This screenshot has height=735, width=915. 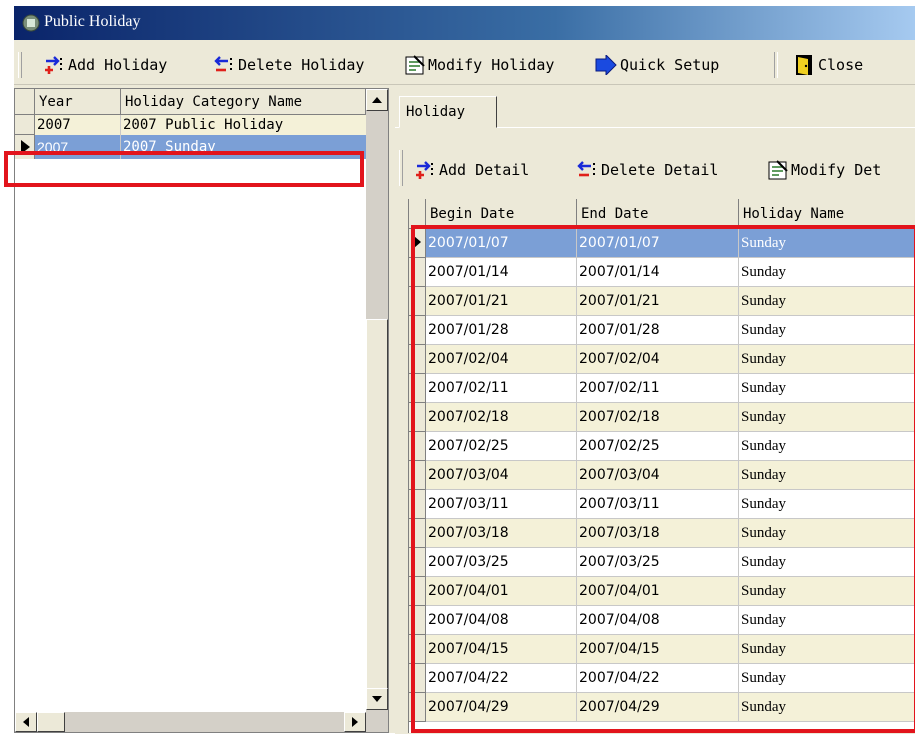 I want to click on year-cell-selected: 2007, so click(x=78, y=147).